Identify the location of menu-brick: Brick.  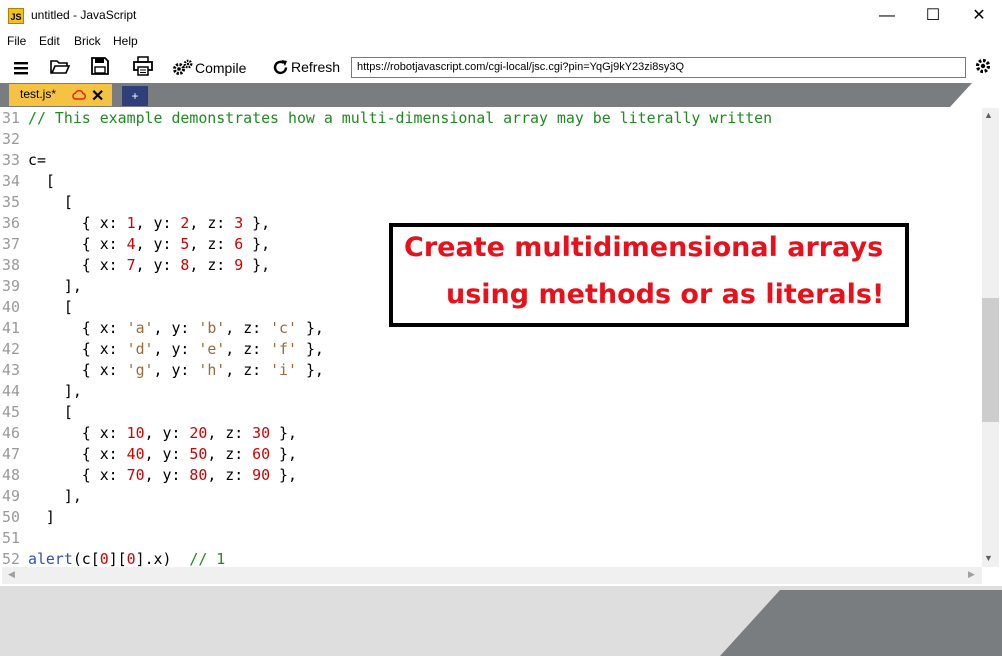
(87, 41).